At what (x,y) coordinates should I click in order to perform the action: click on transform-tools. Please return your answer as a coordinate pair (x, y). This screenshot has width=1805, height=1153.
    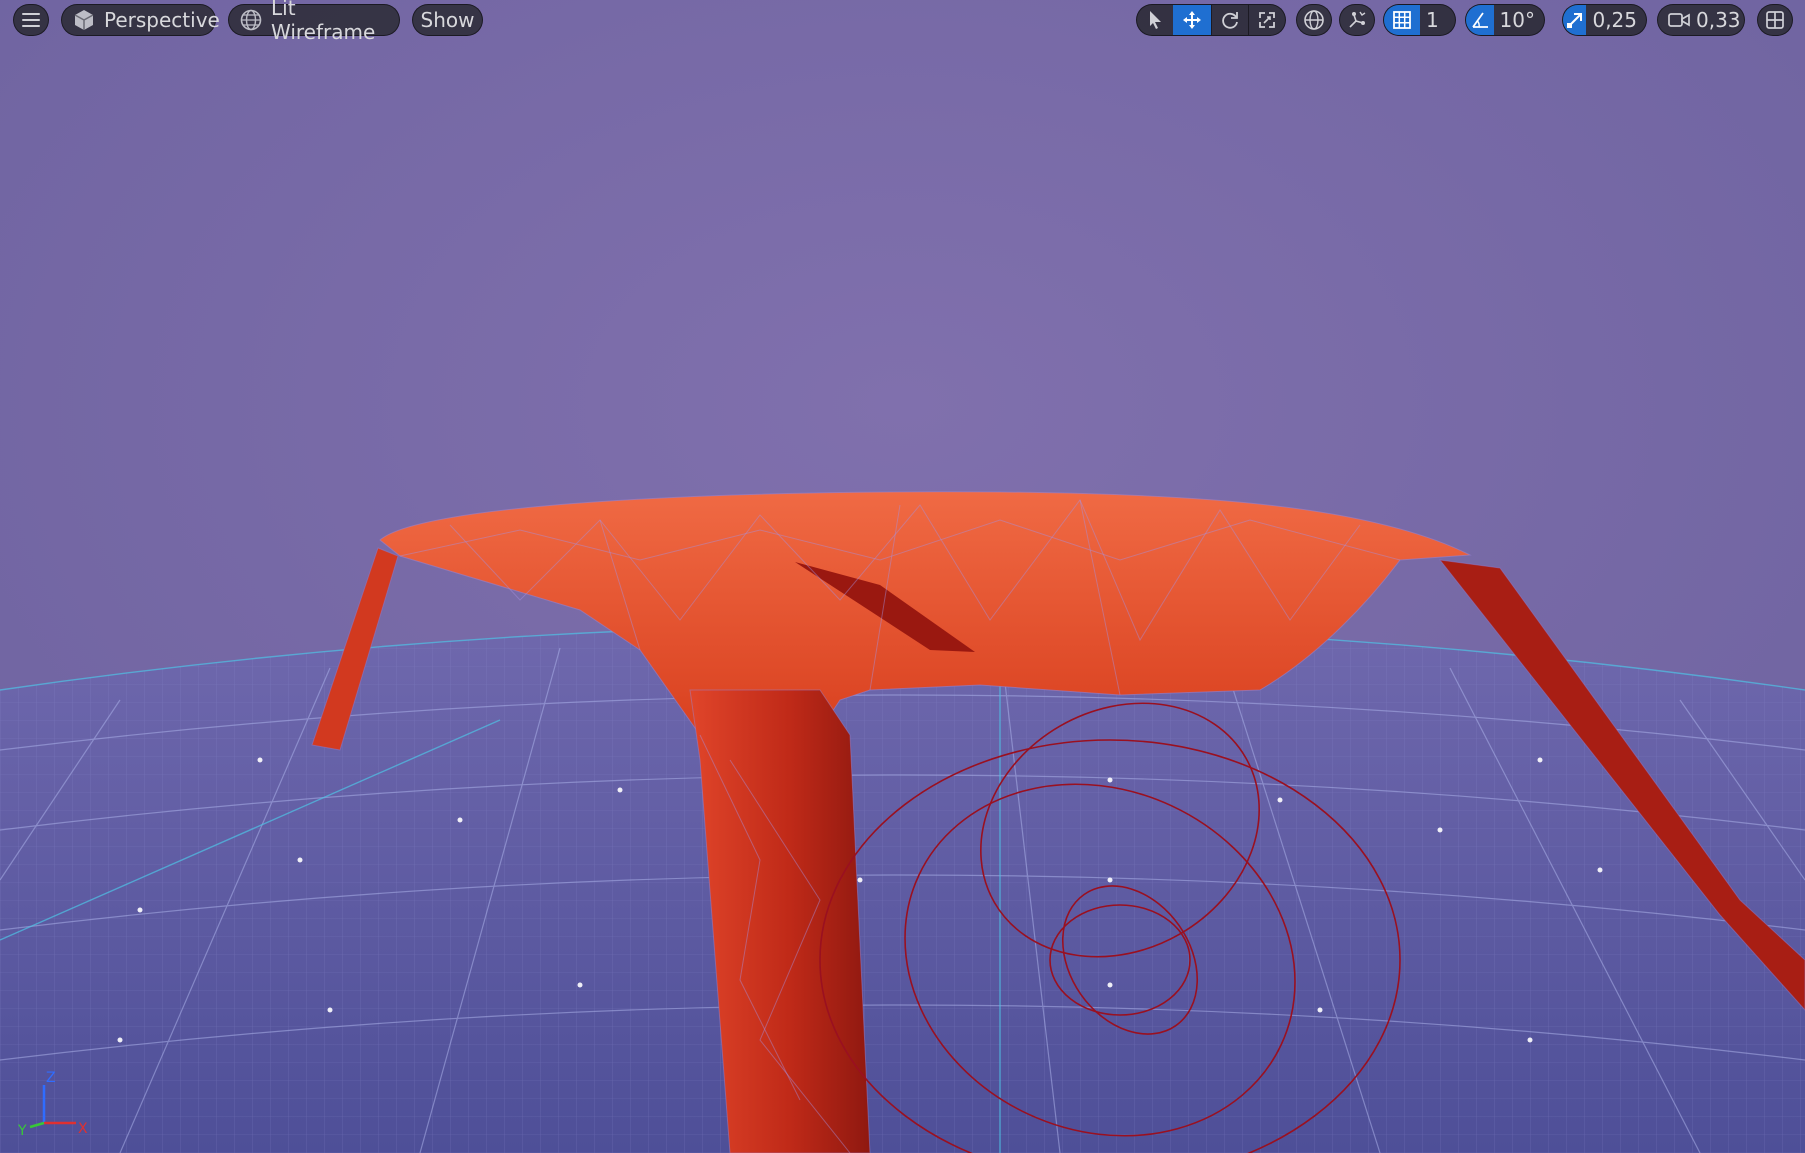
    Looking at the image, I should click on (1211, 20).